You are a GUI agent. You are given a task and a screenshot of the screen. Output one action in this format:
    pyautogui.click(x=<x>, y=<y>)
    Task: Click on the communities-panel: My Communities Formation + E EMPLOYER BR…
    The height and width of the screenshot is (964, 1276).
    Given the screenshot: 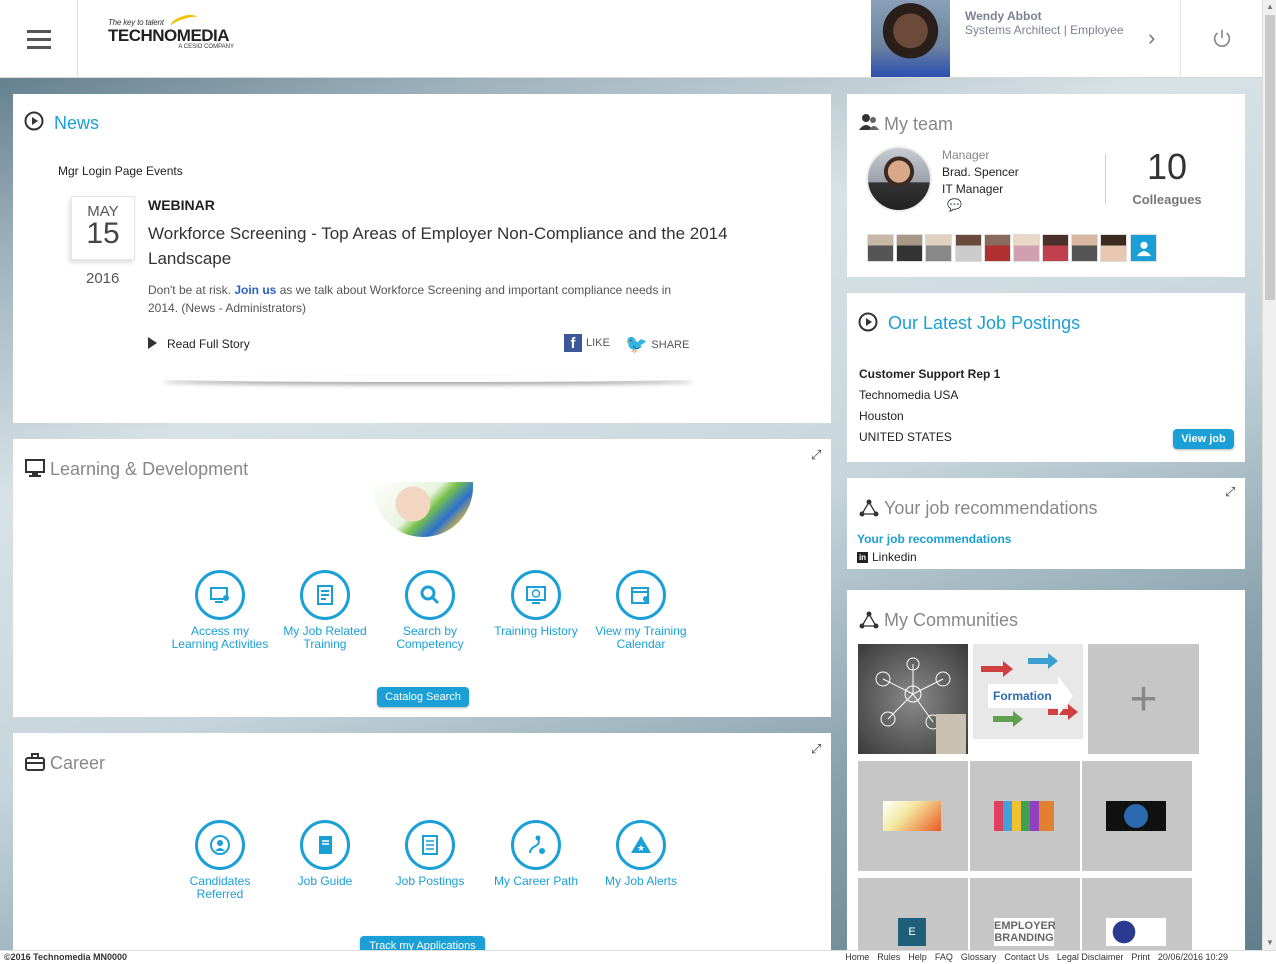 What is the action you would take?
    pyautogui.click(x=1046, y=771)
    